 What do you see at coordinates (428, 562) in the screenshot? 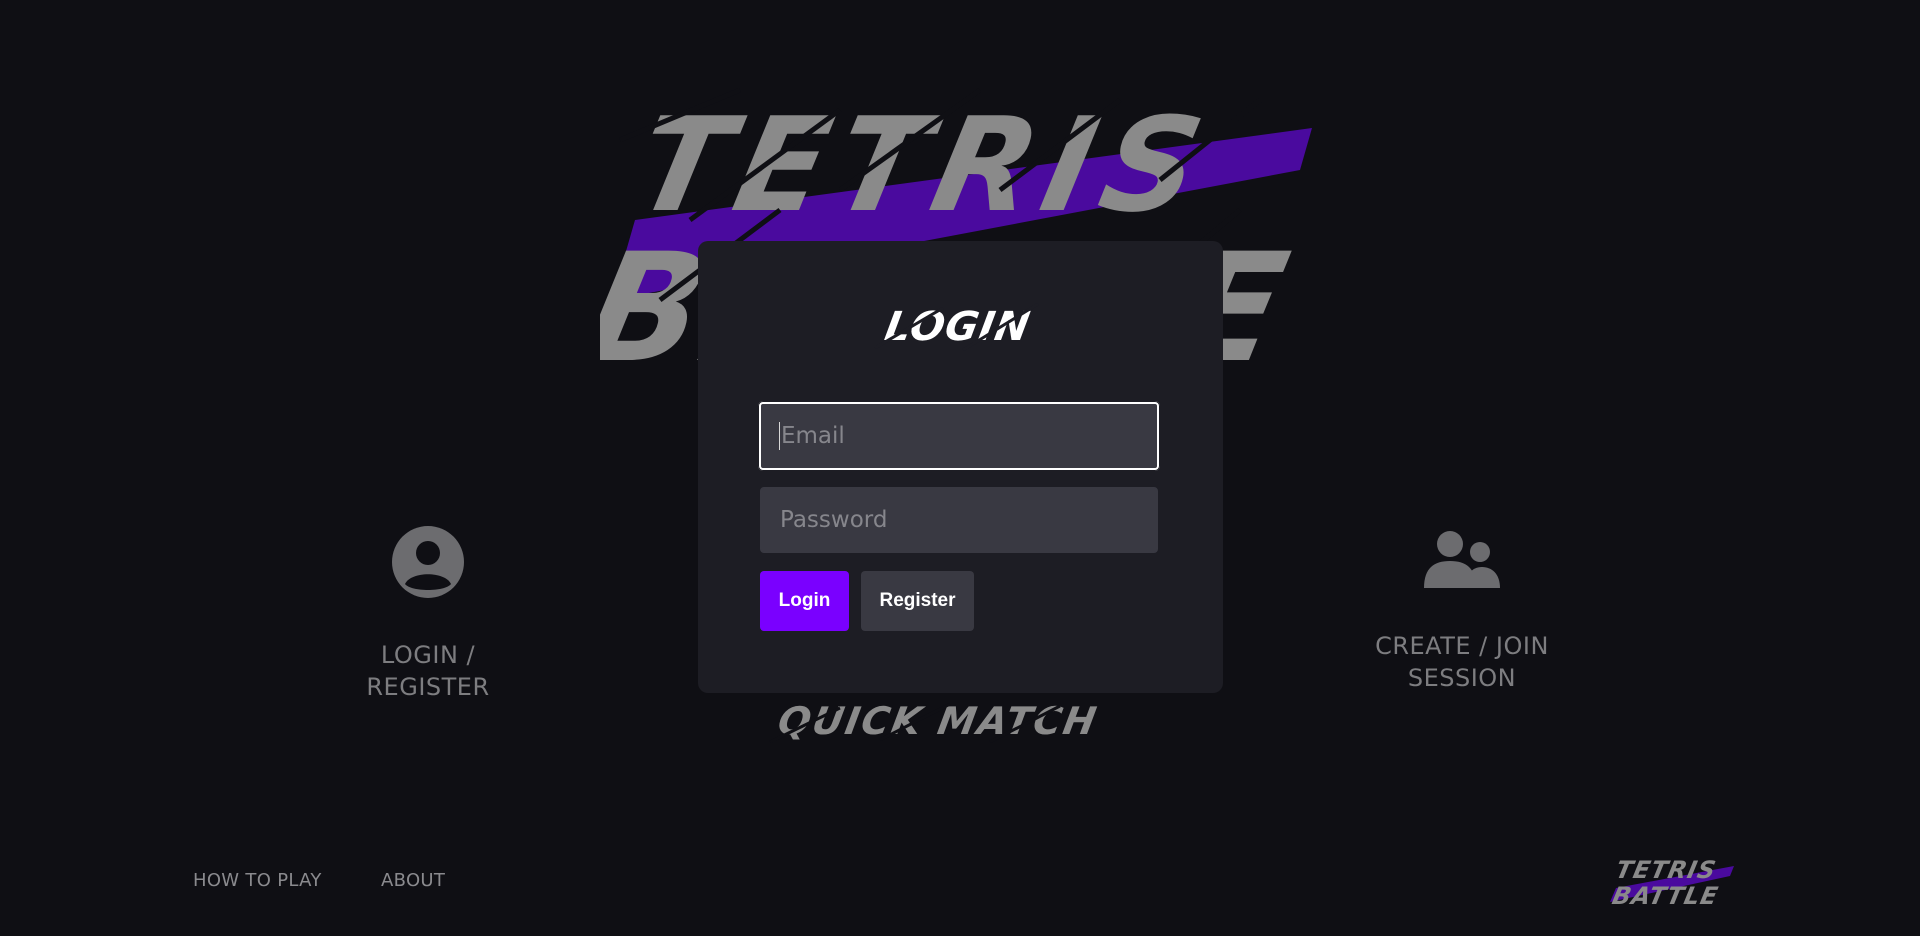
I see `user-circle-icon` at bounding box center [428, 562].